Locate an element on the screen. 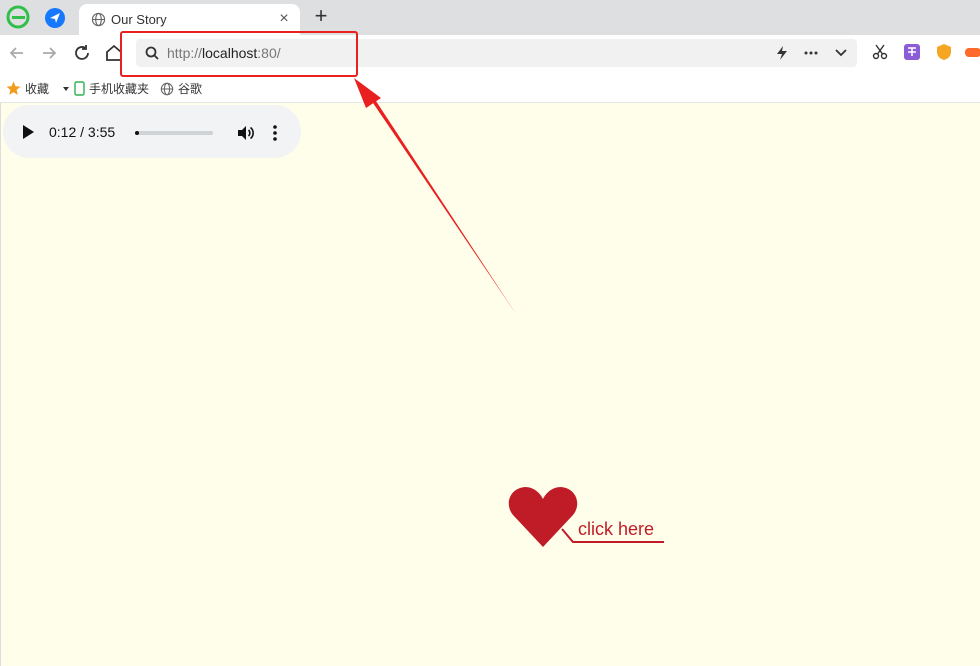 The width and height of the screenshot is (980, 666). annotation-highlight-box is located at coordinates (239, 54).